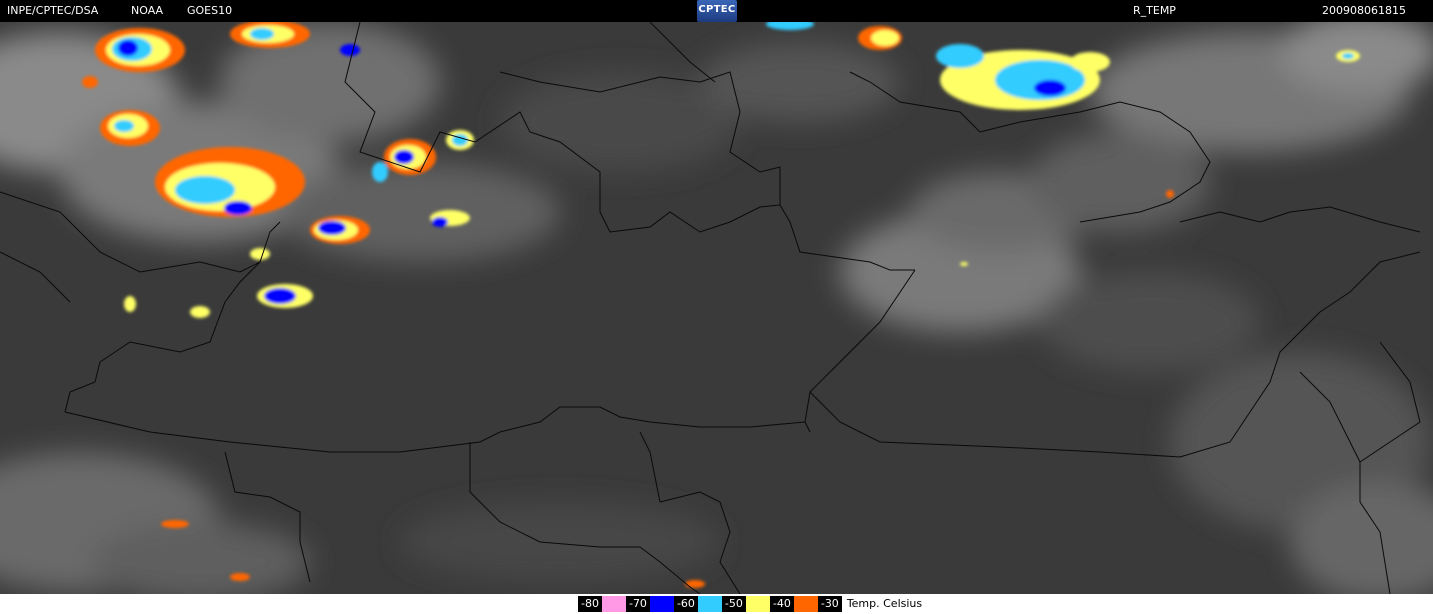 The width and height of the screenshot is (1433, 614). What do you see at coordinates (733, 604) in the screenshot?
I see `legend-label-minus50: -50` at bounding box center [733, 604].